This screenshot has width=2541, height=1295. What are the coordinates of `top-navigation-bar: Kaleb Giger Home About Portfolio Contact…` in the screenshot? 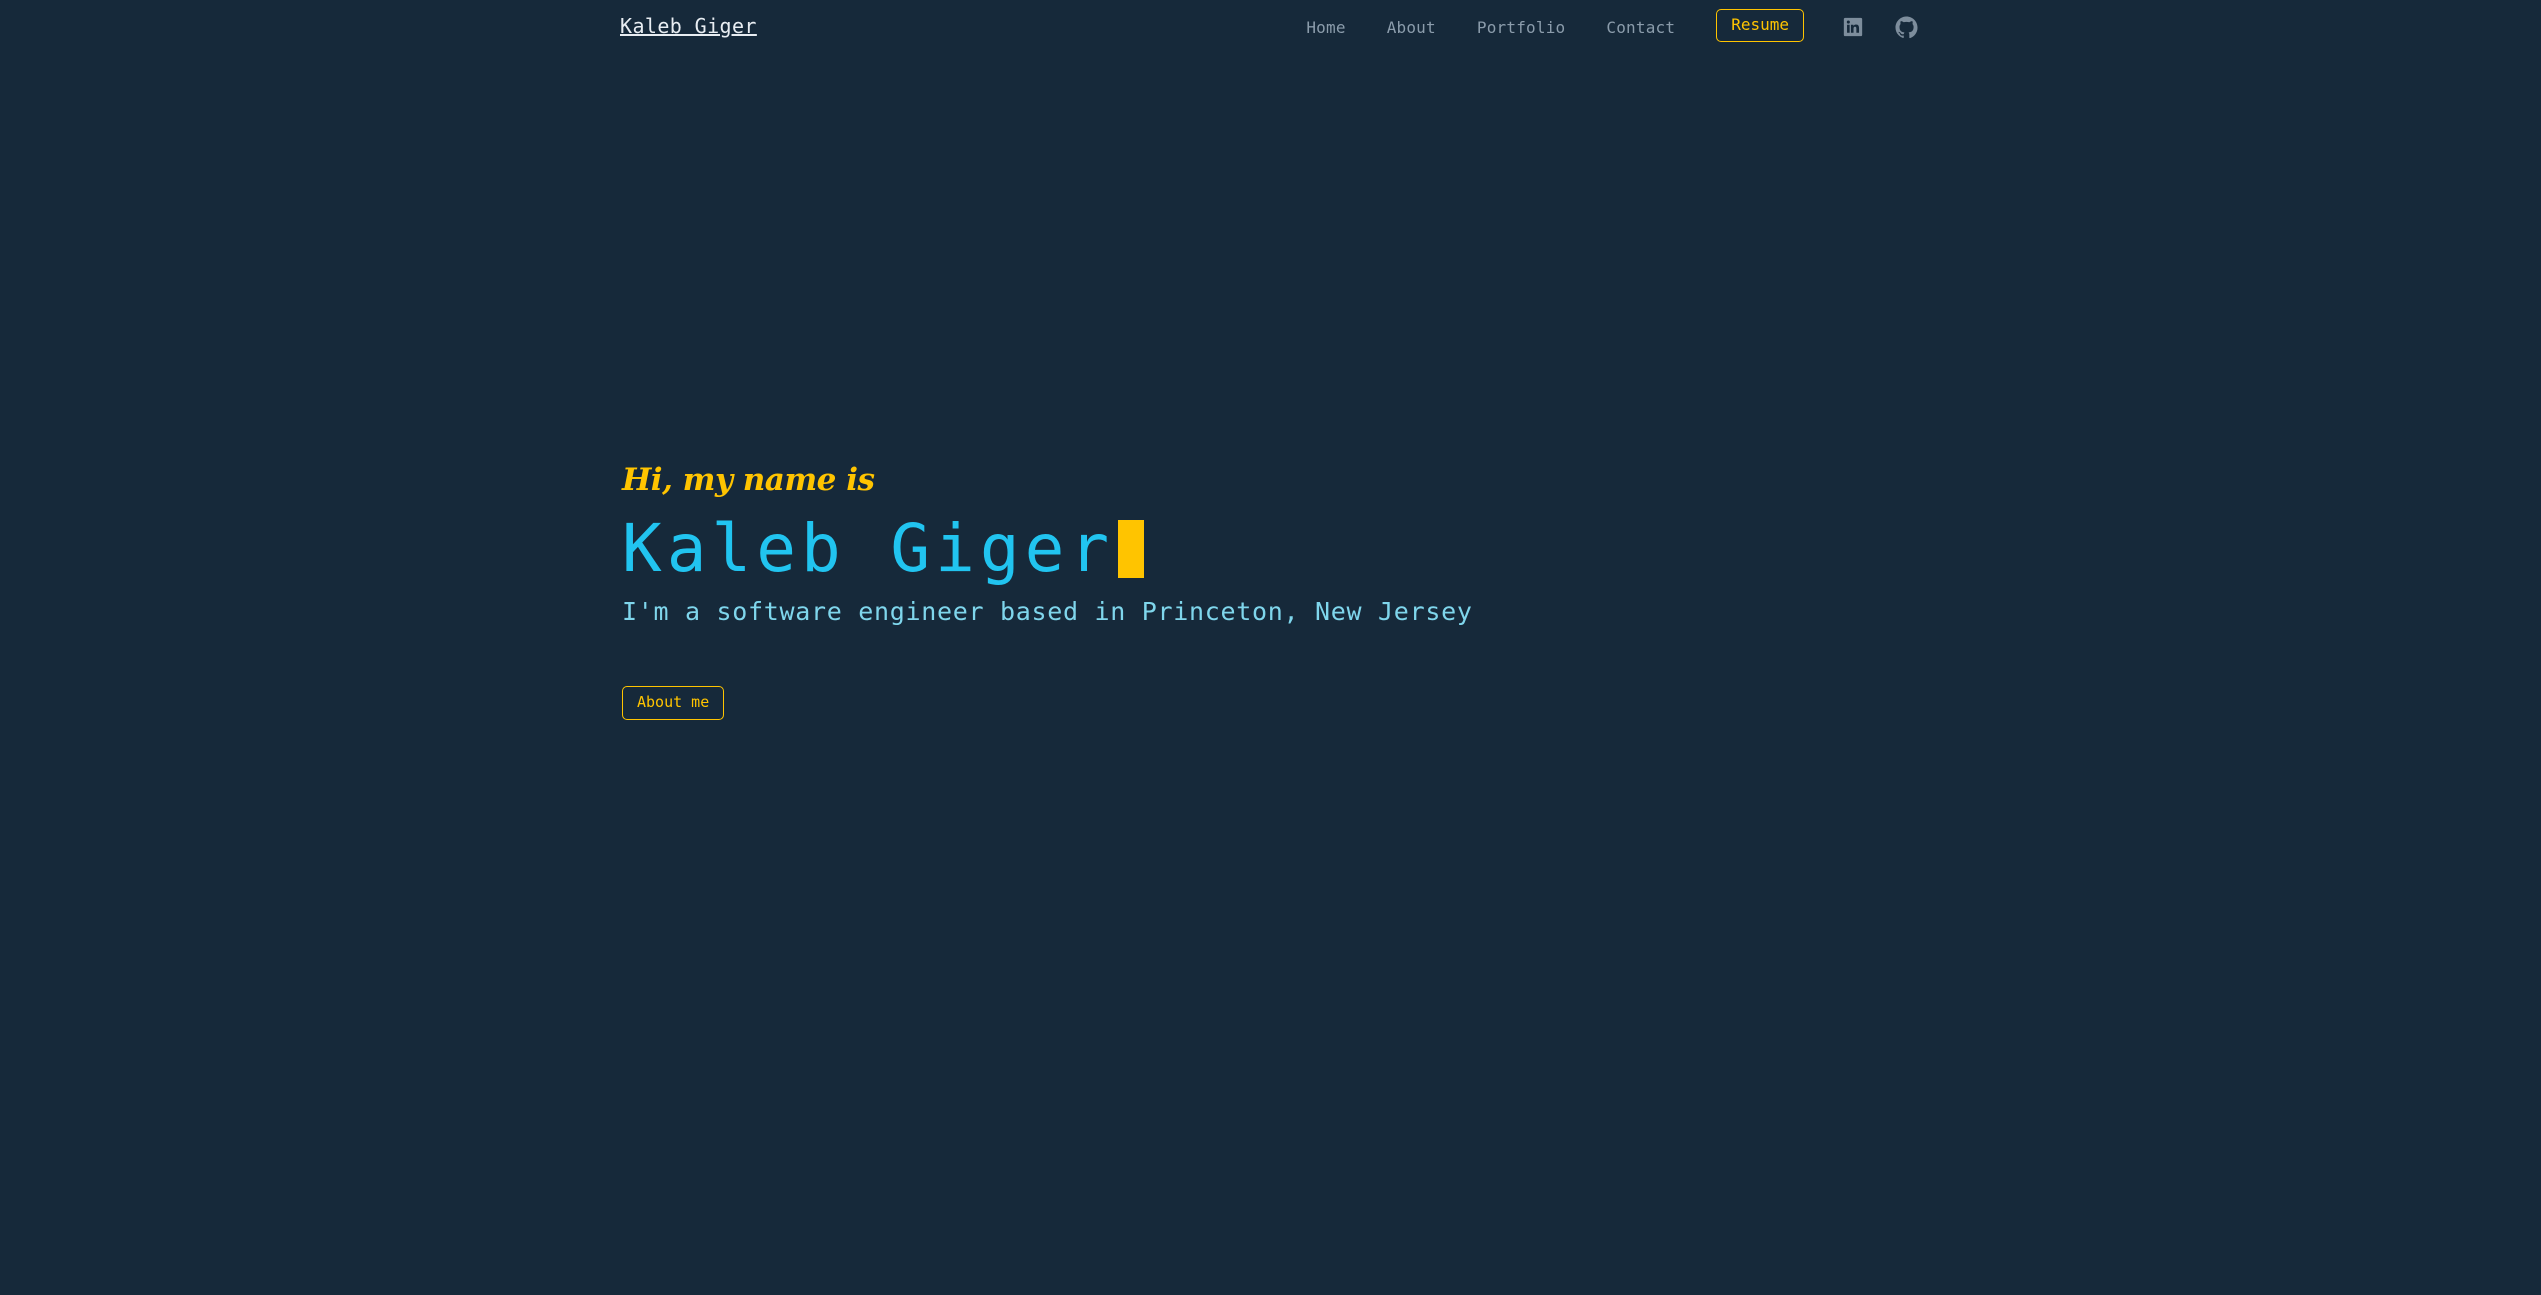 It's located at (1270, 27).